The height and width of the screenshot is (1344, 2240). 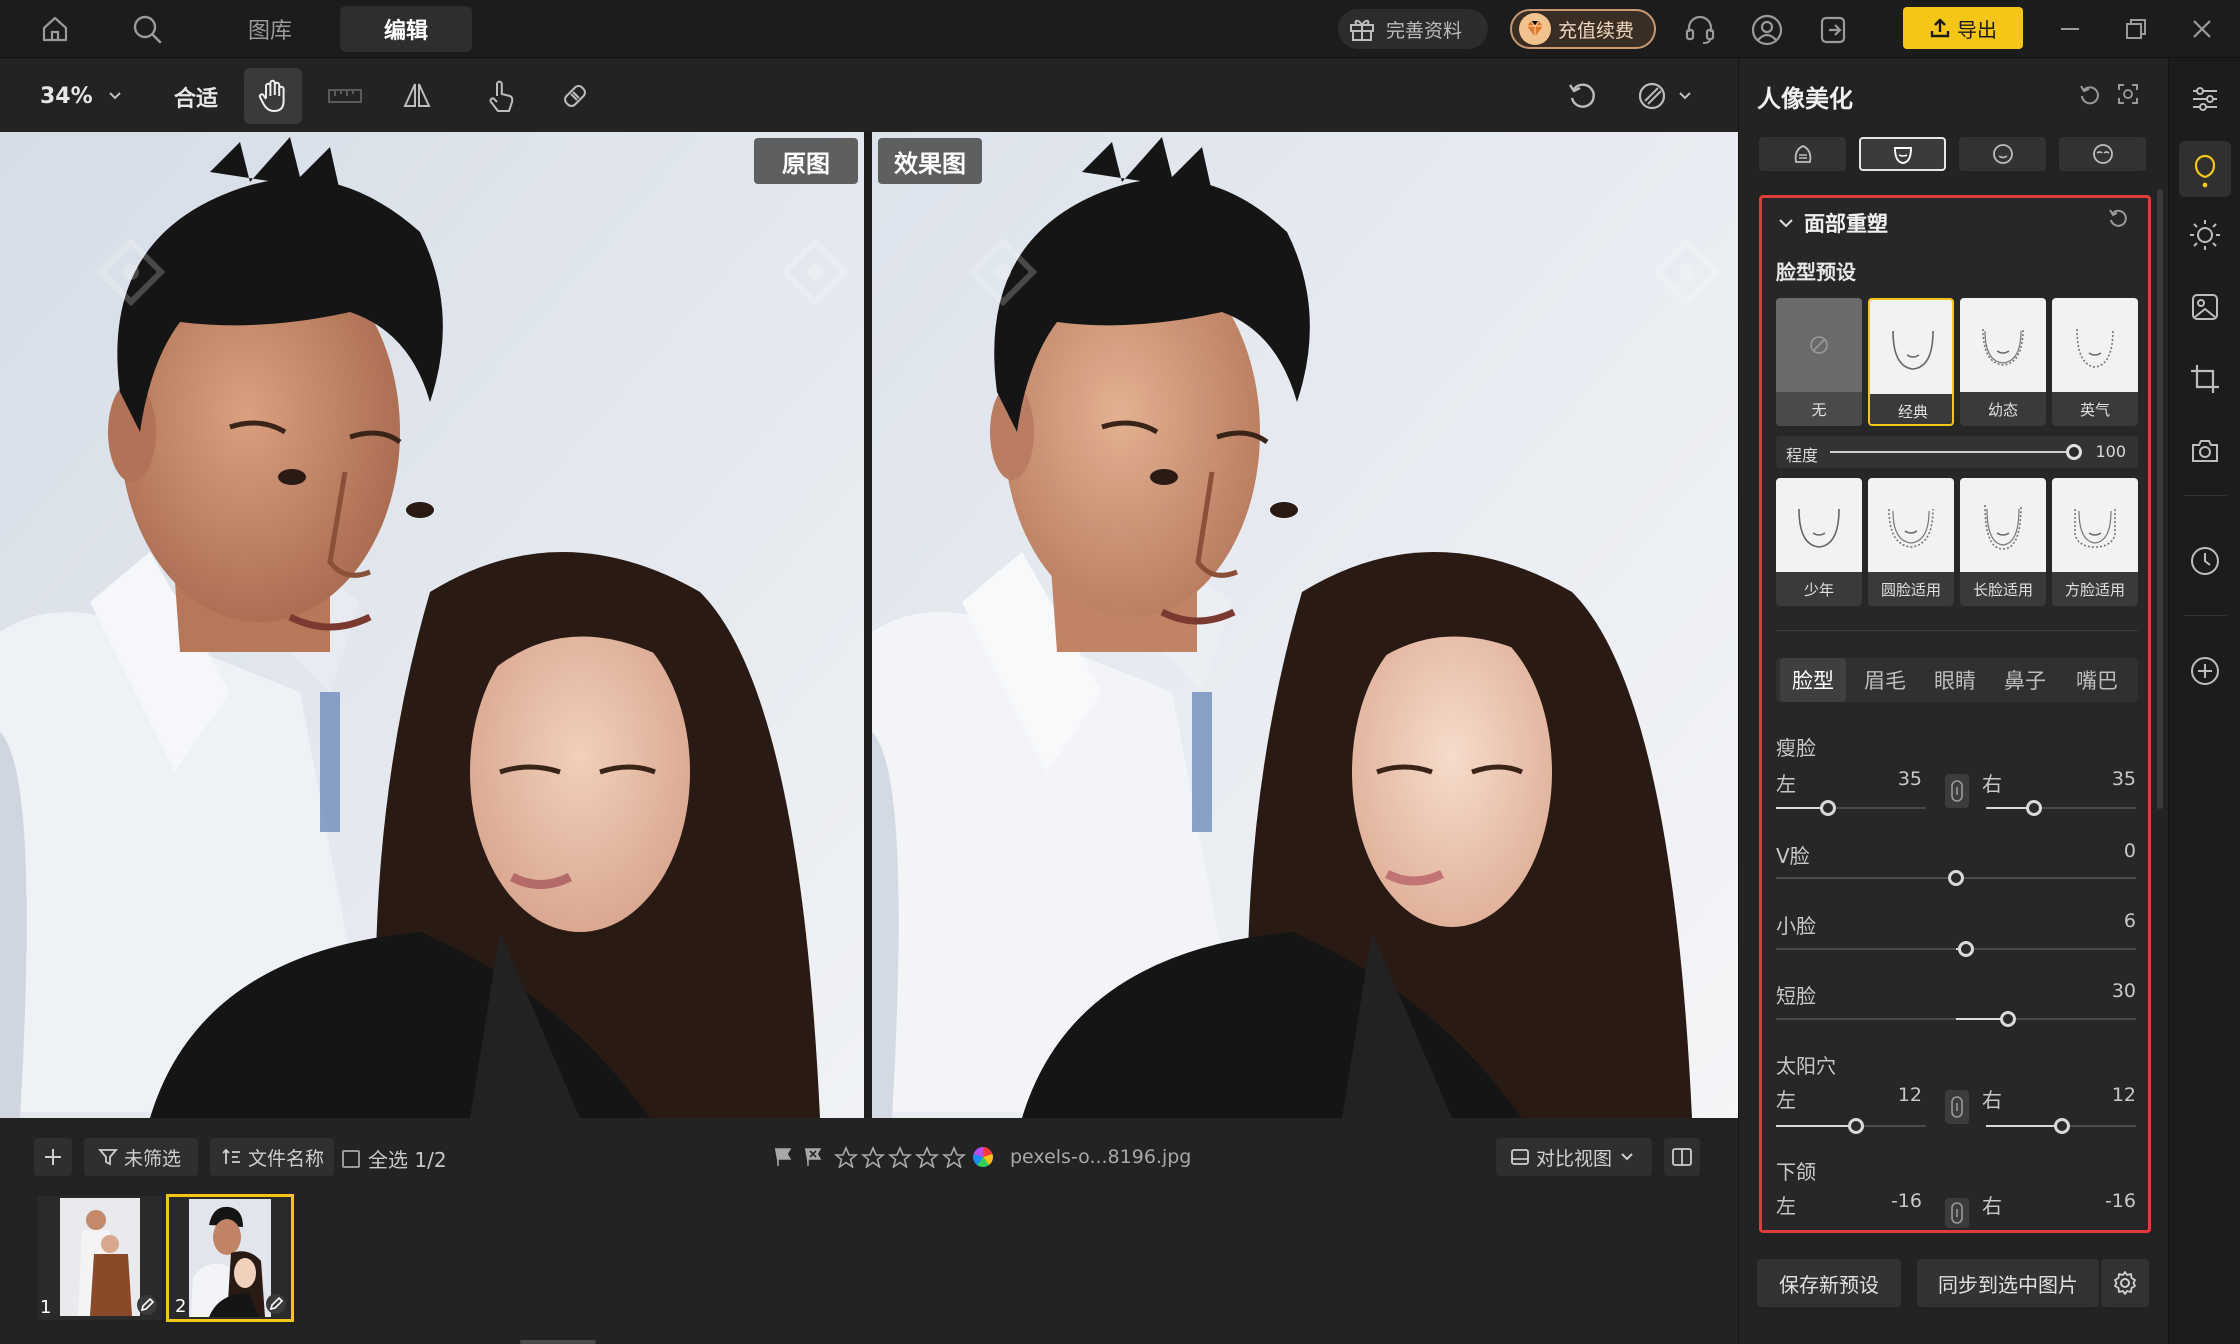 I want to click on panel-reset-icon, so click(x=2090, y=94).